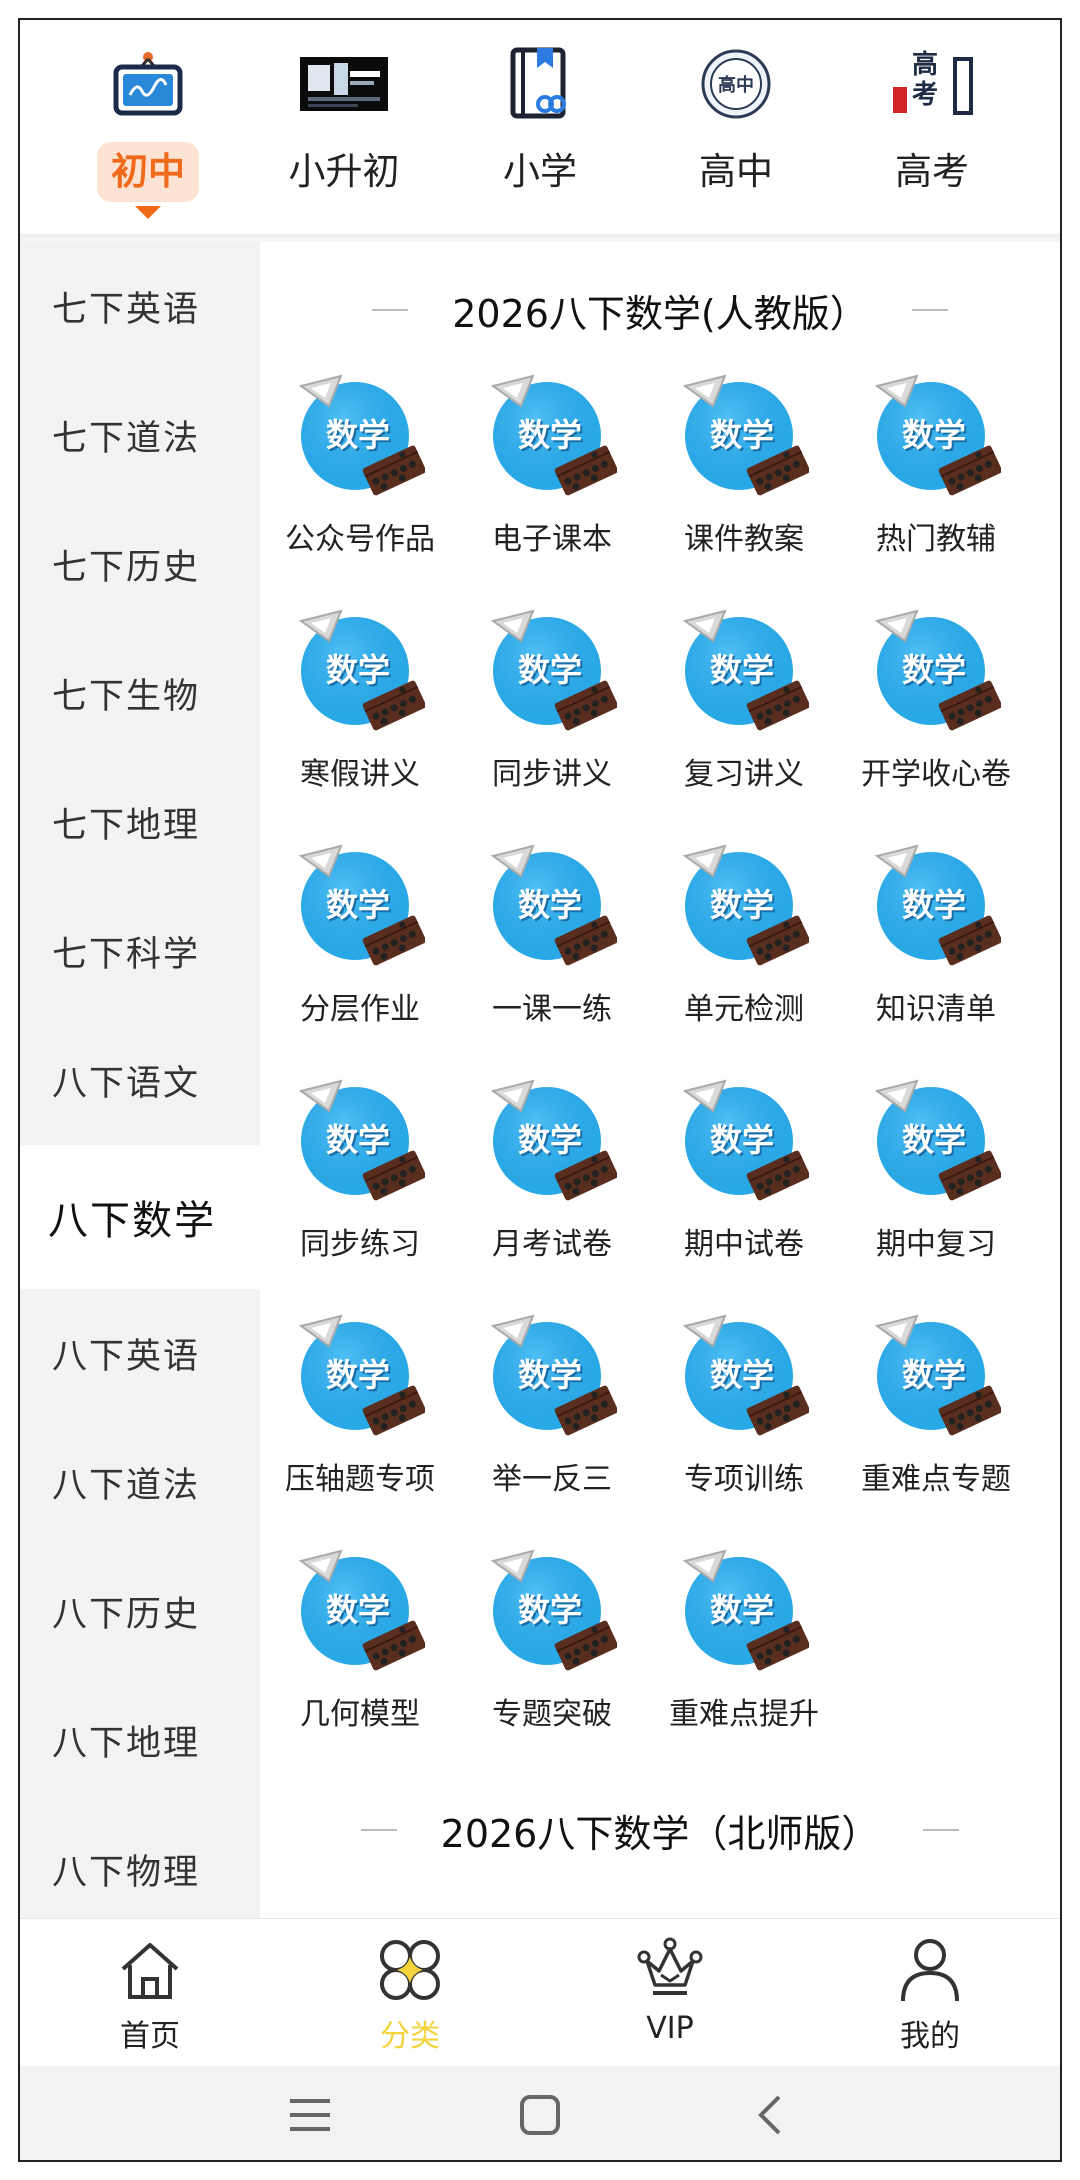 This screenshot has height=2180, width=1080. What do you see at coordinates (552, 774) in the screenshot?
I see `resource-item-label: 同步讲义` at bounding box center [552, 774].